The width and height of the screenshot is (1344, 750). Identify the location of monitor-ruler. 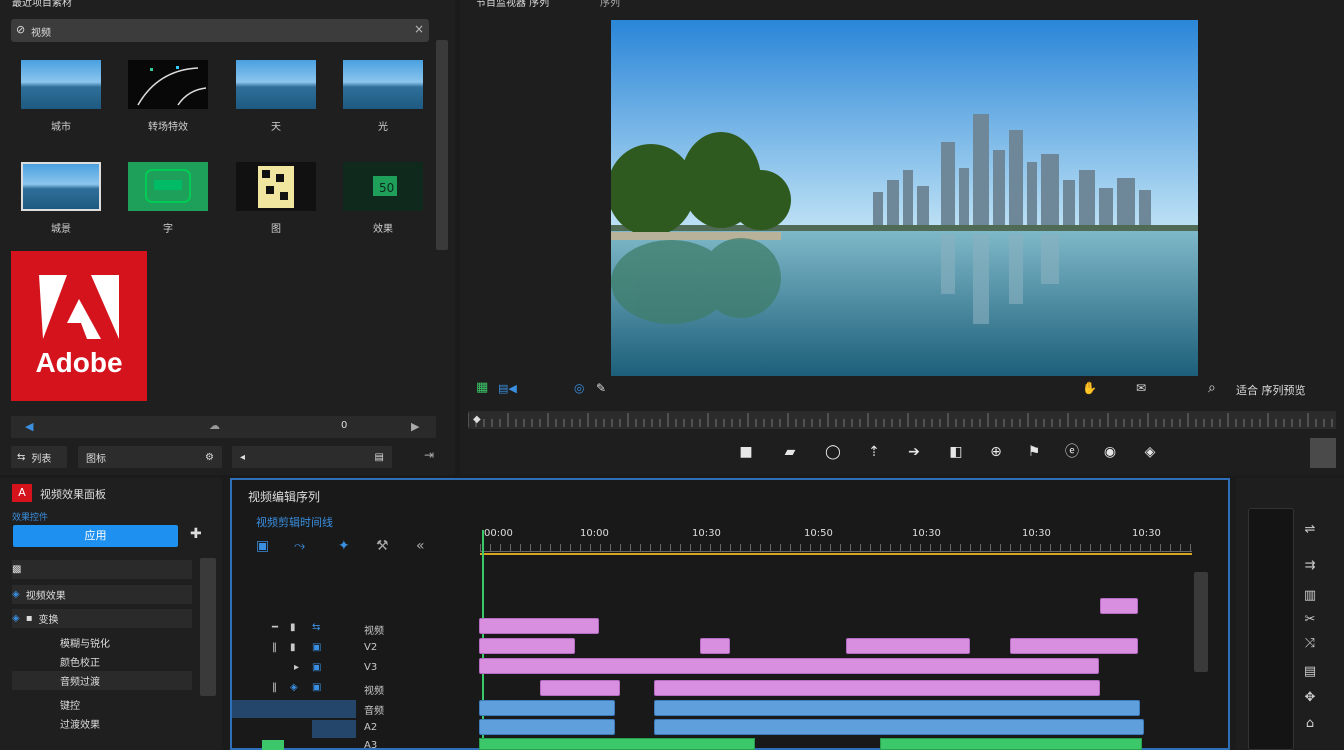
(901, 420).